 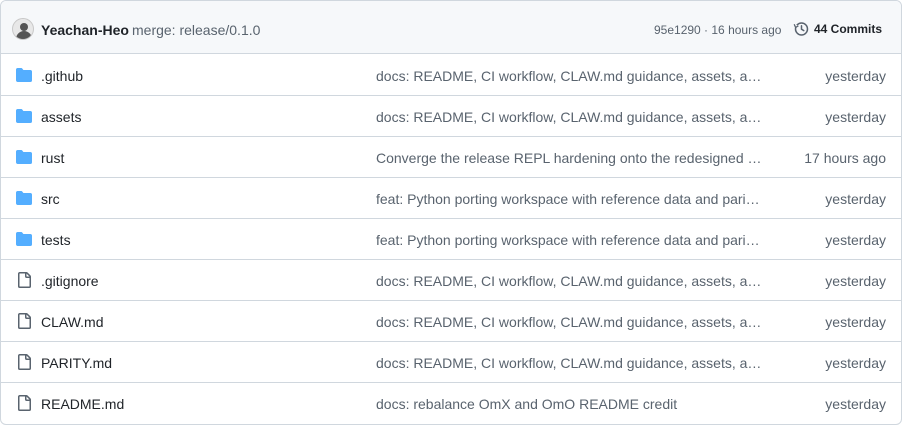 I want to click on file-name-link: assets, so click(x=61, y=117).